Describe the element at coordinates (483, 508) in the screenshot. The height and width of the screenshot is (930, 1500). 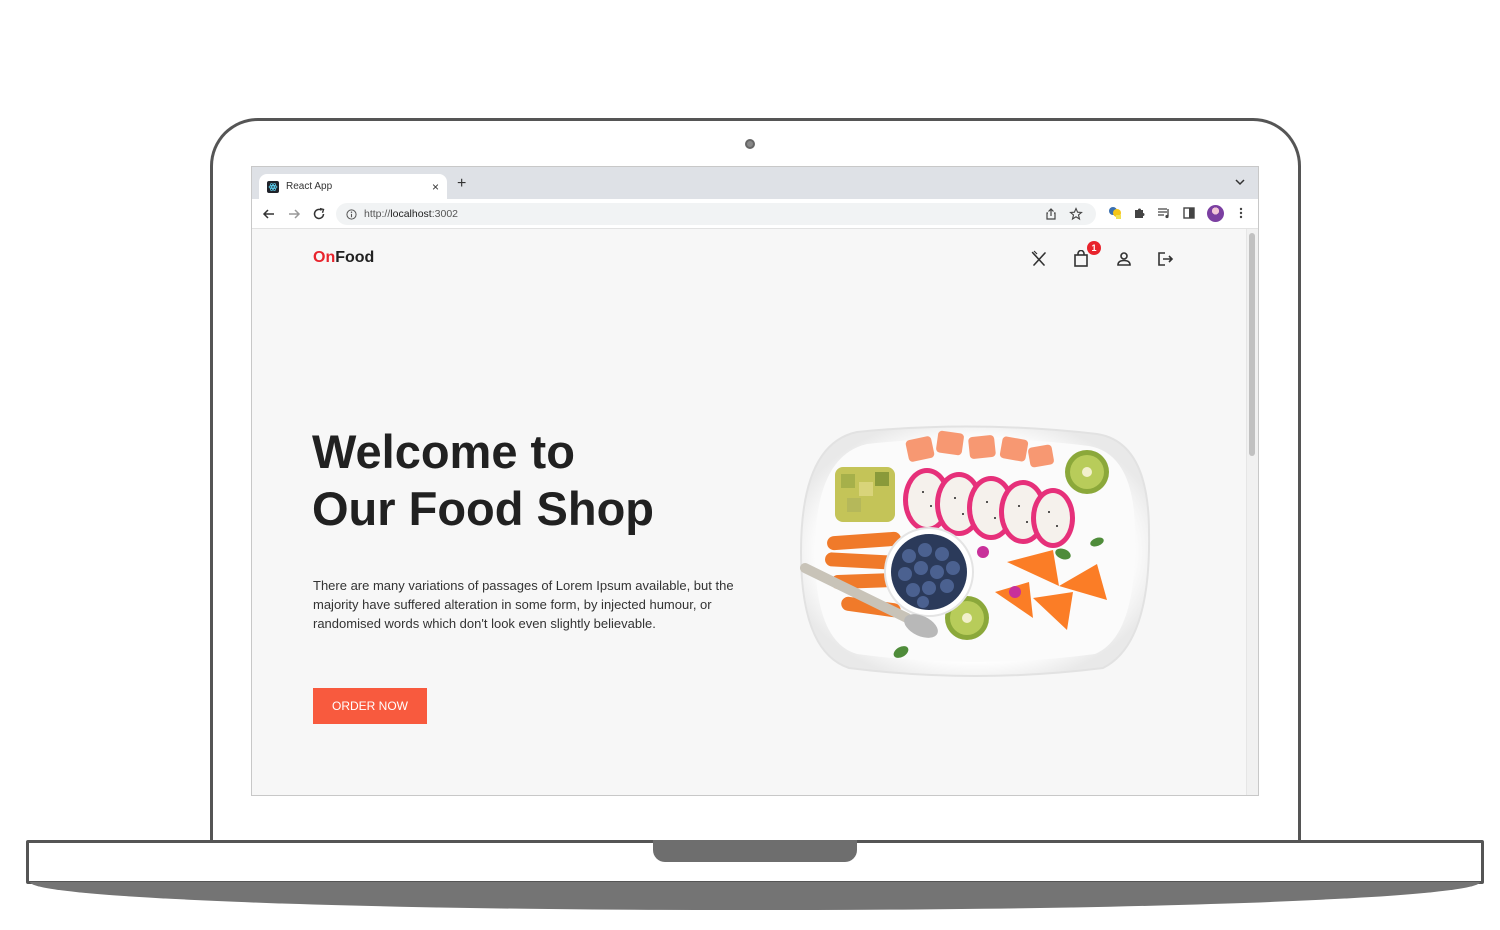
I see `hero-title-line-2: Our Food Shop` at that location.